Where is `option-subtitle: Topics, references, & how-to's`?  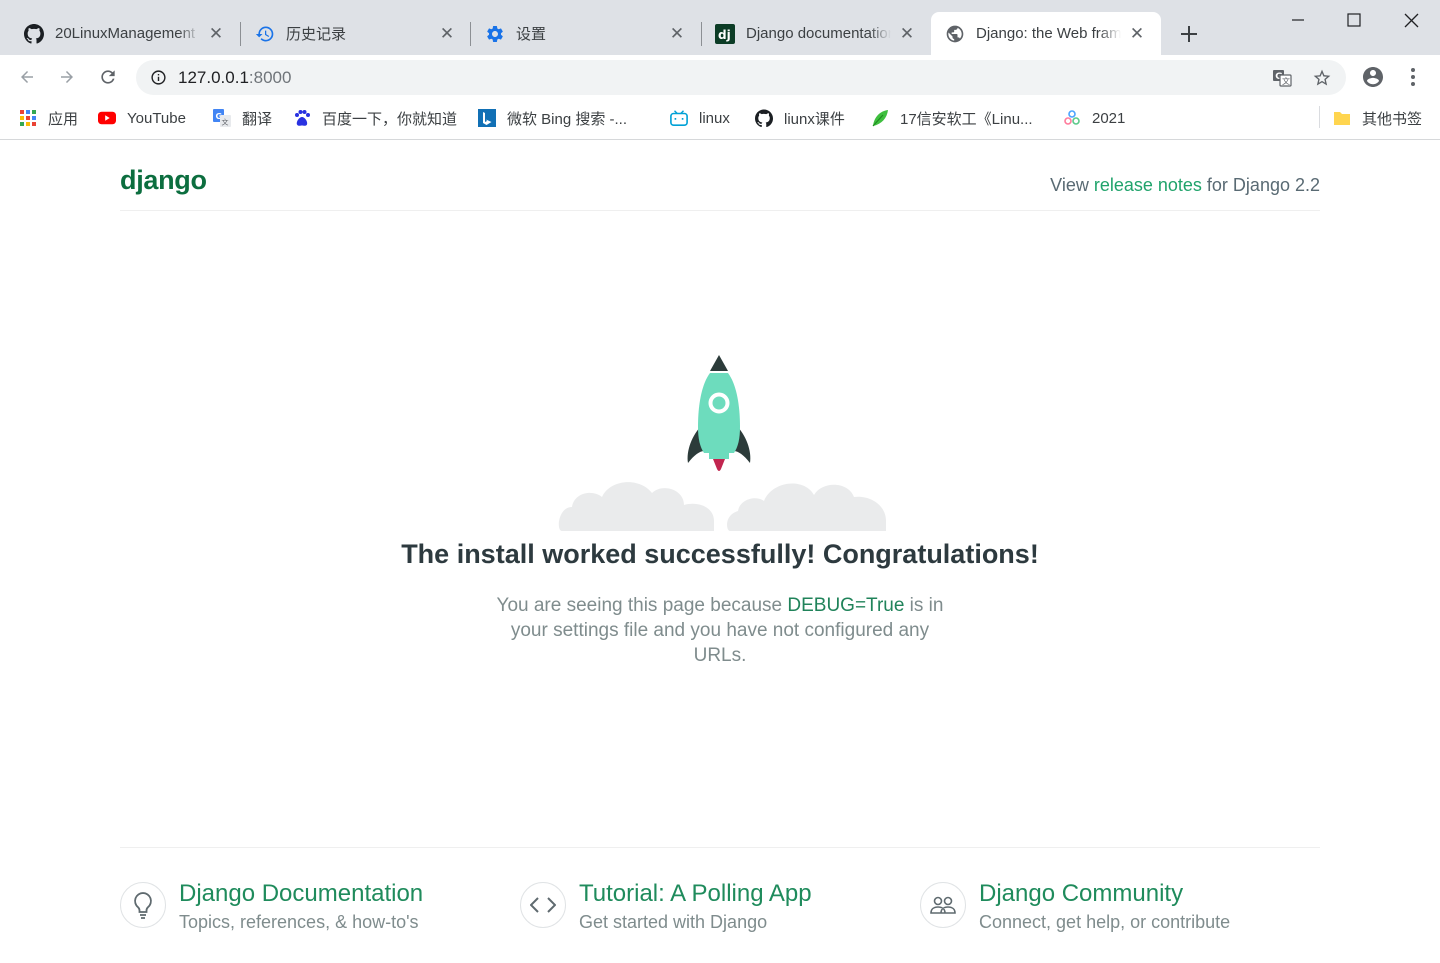 option-subtitle: Topics, references, & how-to's is located at coordinates (299, 922).